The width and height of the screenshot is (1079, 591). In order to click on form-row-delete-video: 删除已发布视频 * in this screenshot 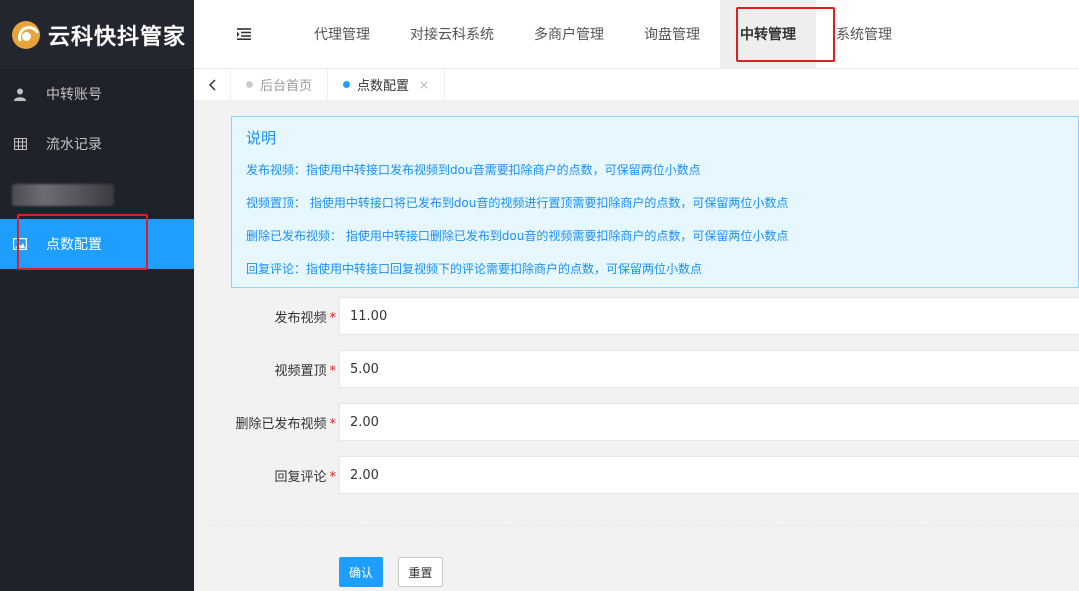, I will do `click(636, 422)`.